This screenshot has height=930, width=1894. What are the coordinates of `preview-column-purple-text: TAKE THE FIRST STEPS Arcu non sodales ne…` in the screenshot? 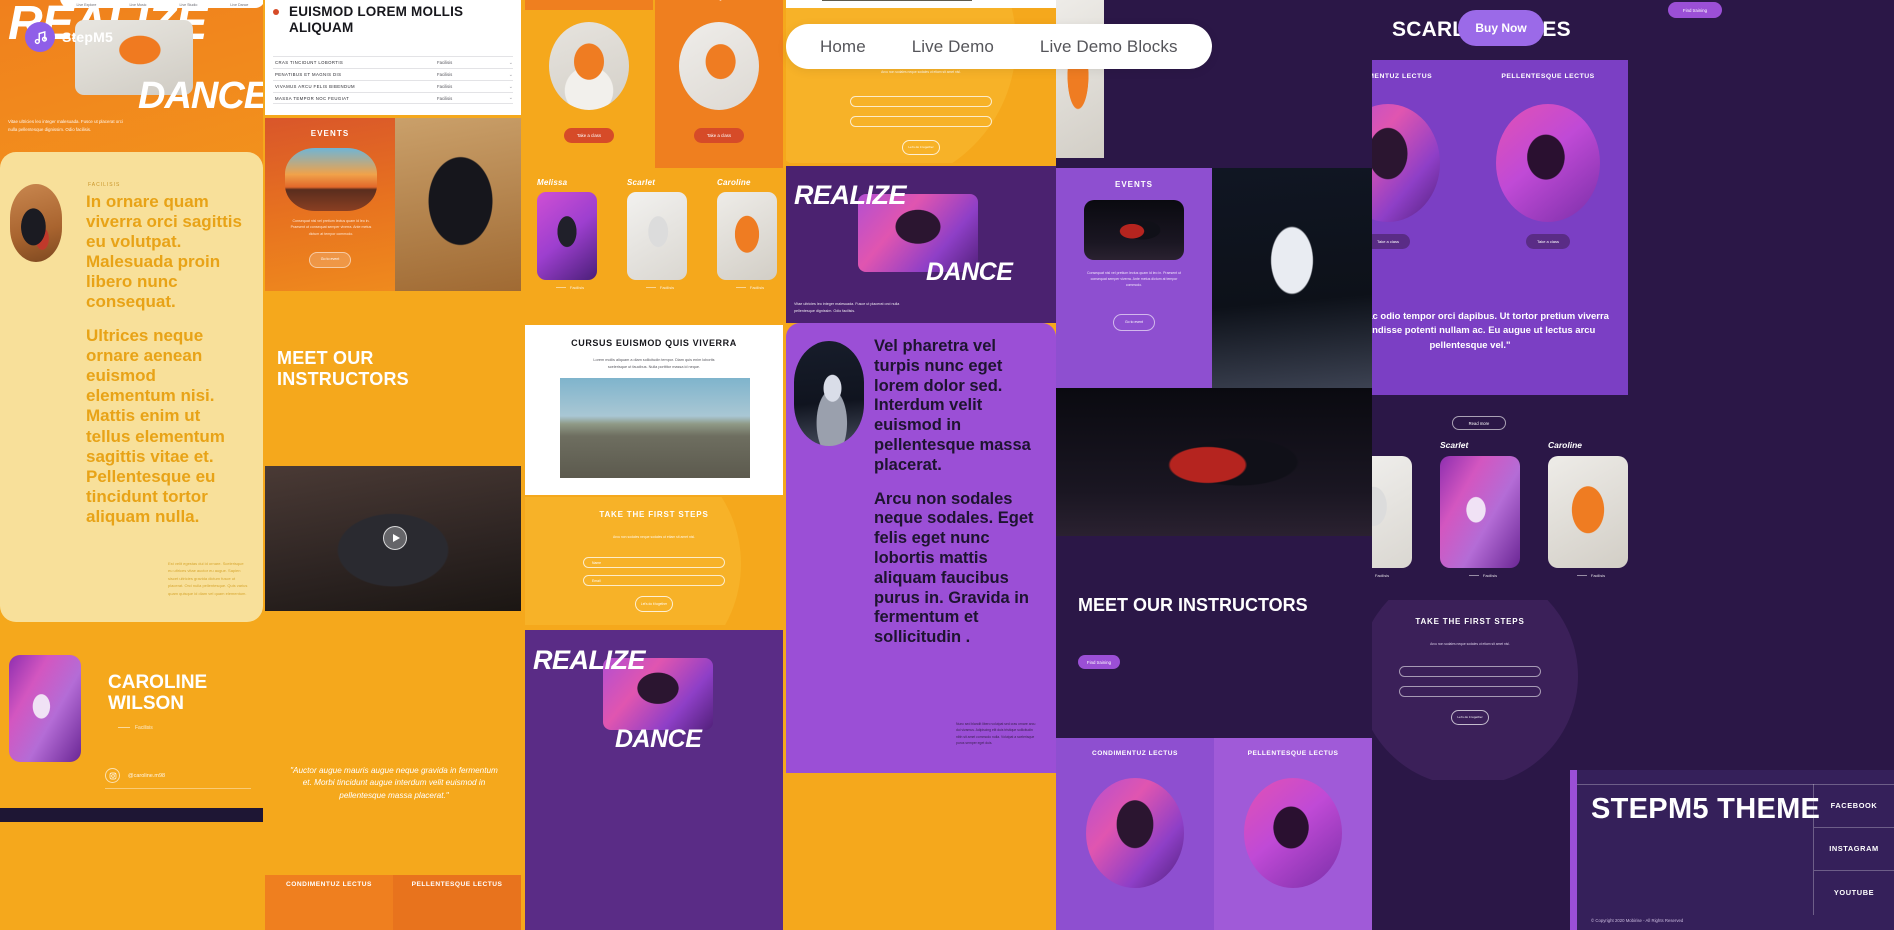 It's located at (921, 465).